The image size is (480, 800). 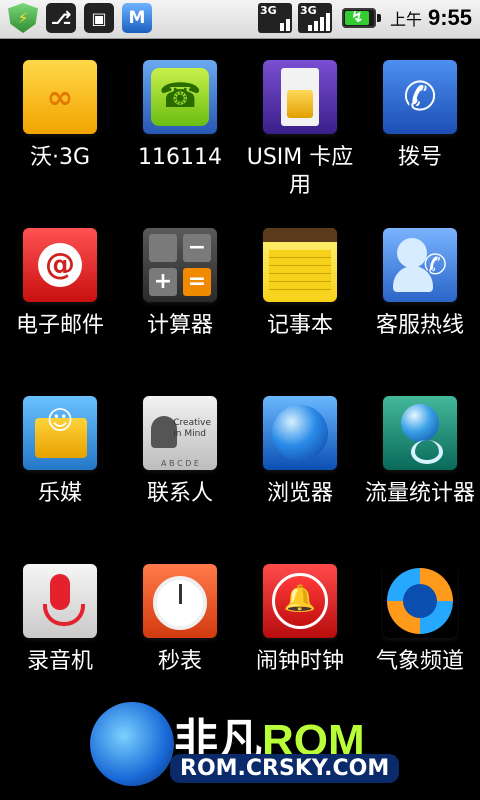 What do you see at coordinates (61, 18) in the screenshot?
I see `usb-icon: ⎇` at bounding box center [61, 18].